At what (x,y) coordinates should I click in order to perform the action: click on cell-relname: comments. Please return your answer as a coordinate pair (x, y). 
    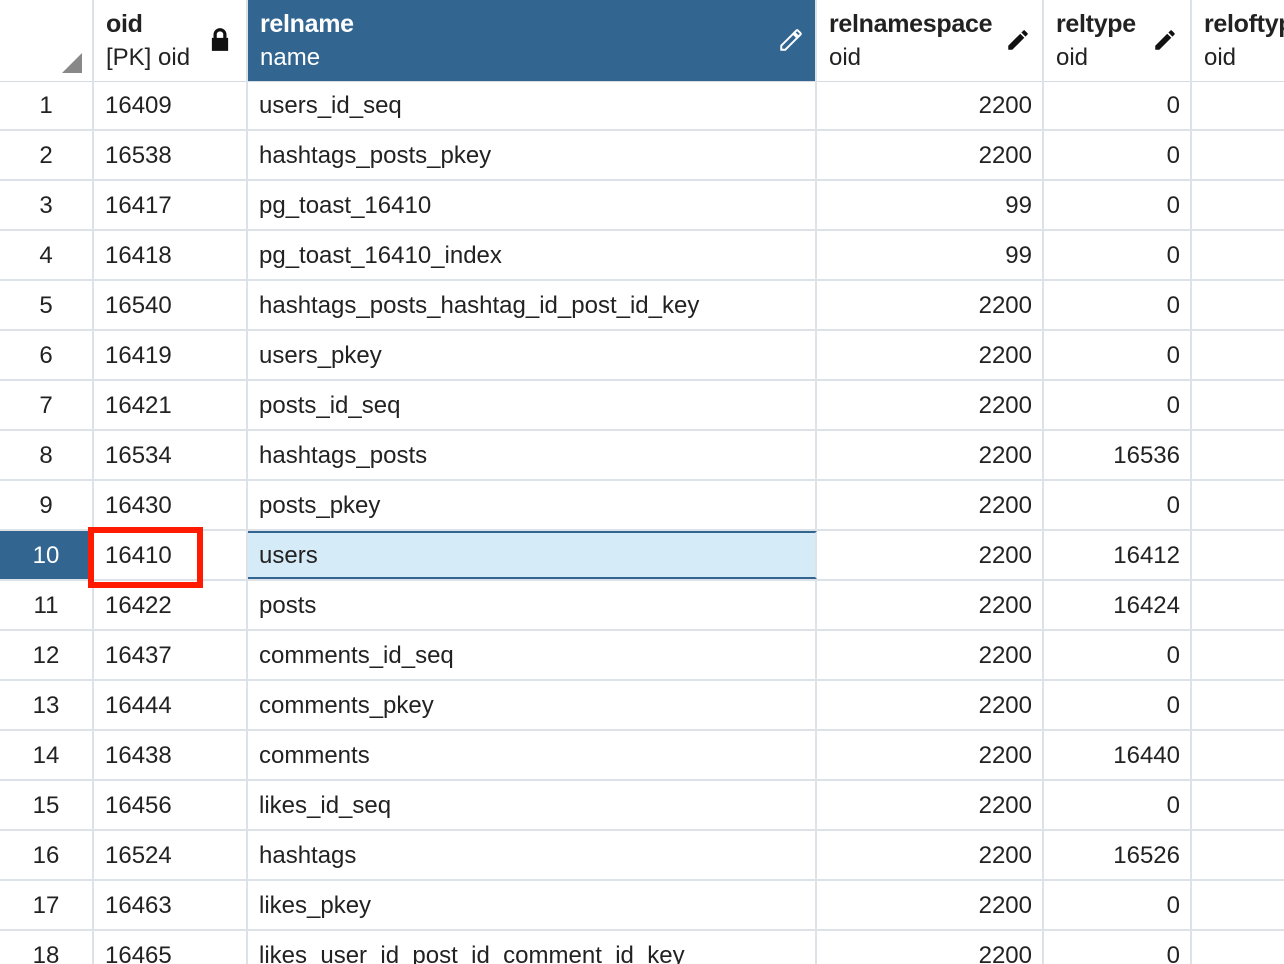
    Looking at the image, I should click on (532, 755).